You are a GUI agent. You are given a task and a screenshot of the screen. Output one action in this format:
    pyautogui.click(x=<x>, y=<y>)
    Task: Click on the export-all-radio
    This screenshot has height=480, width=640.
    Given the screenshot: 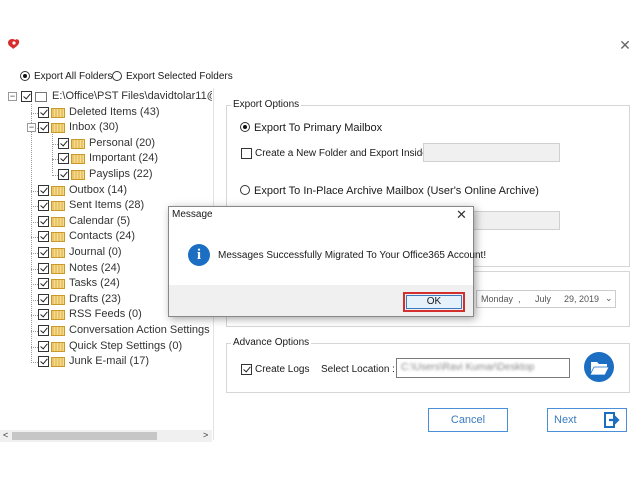 What is the action you would take?
    pyautogui.click(x=25, y=76)
    